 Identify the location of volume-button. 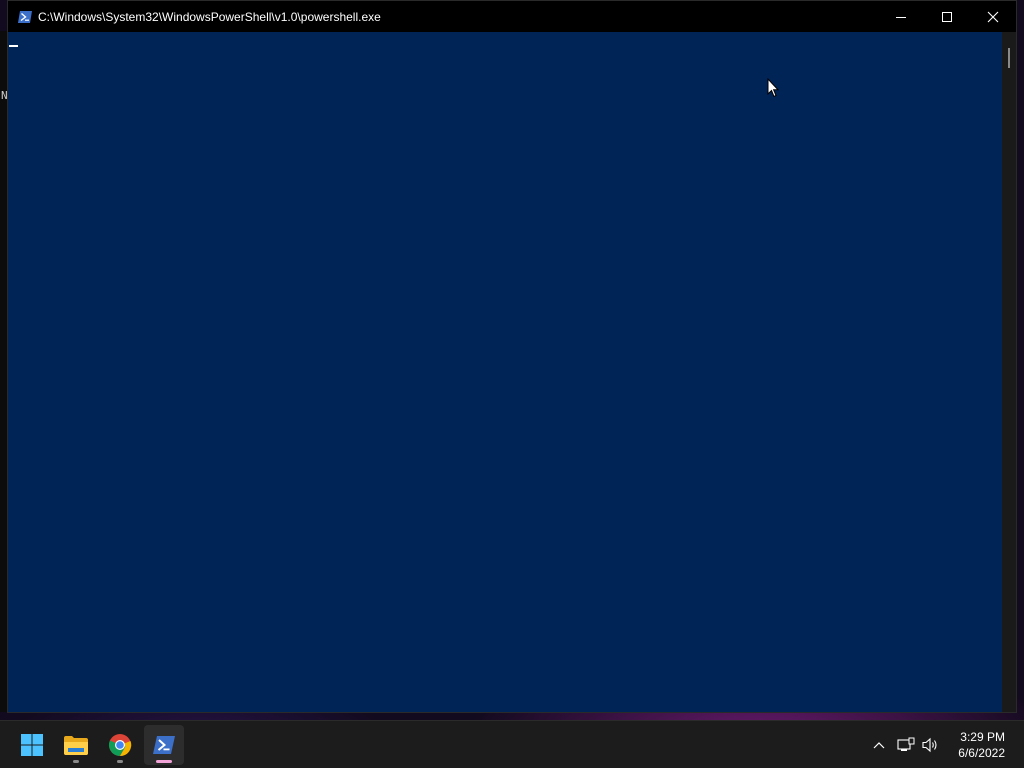
(931, 744).